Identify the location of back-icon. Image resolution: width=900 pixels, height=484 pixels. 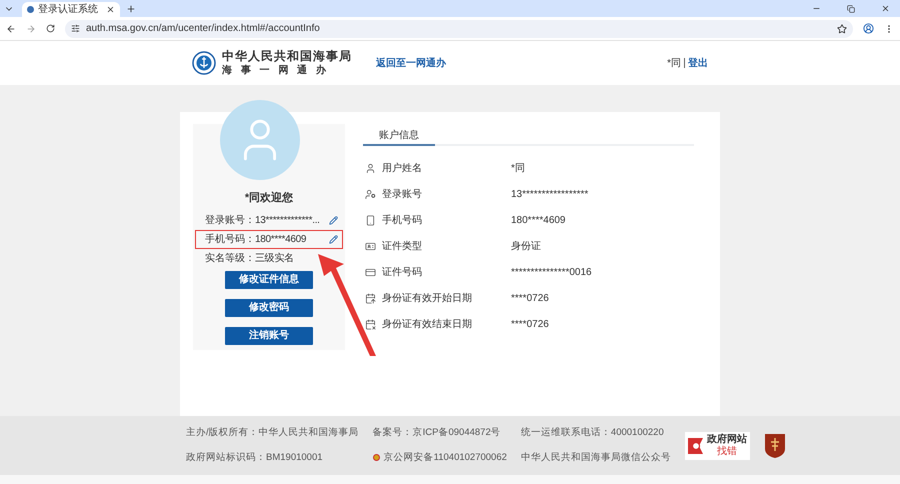
(11, 29).